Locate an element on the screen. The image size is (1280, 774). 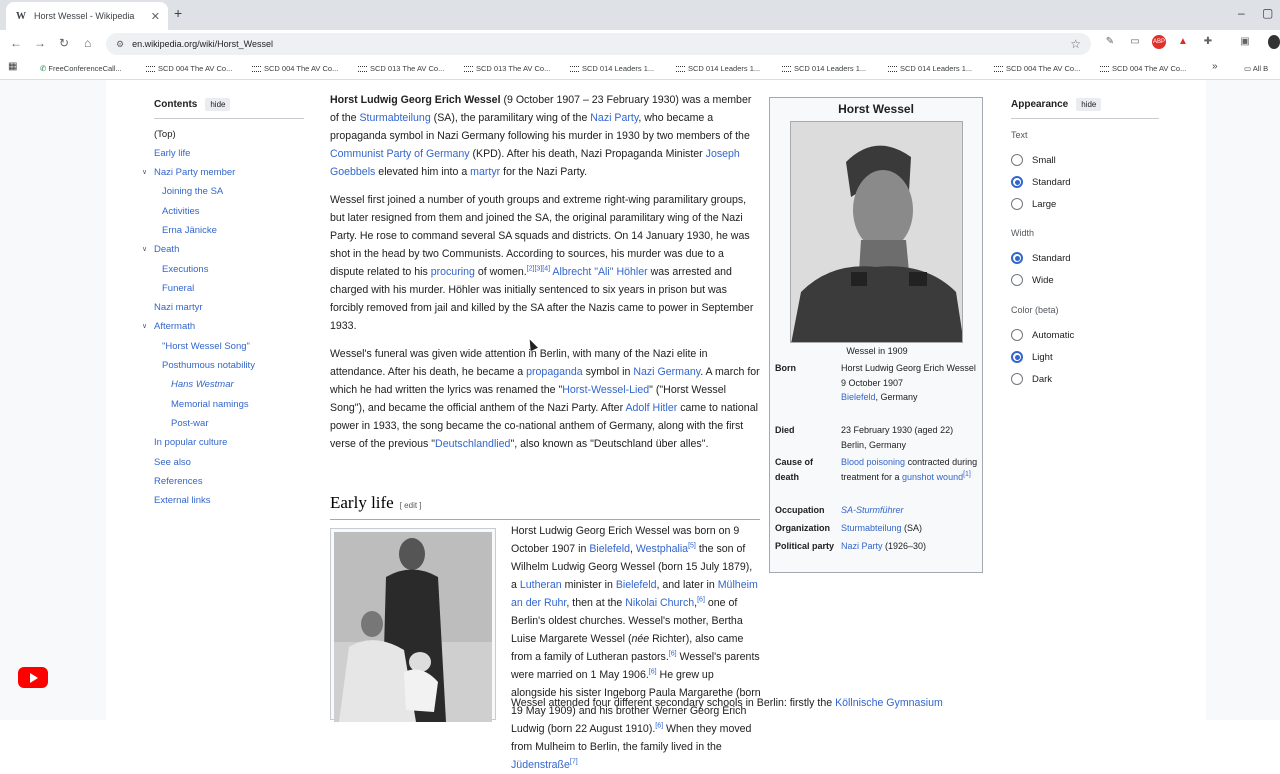
apps-grid-icon: ▦ is located at coordinates (12, 66).